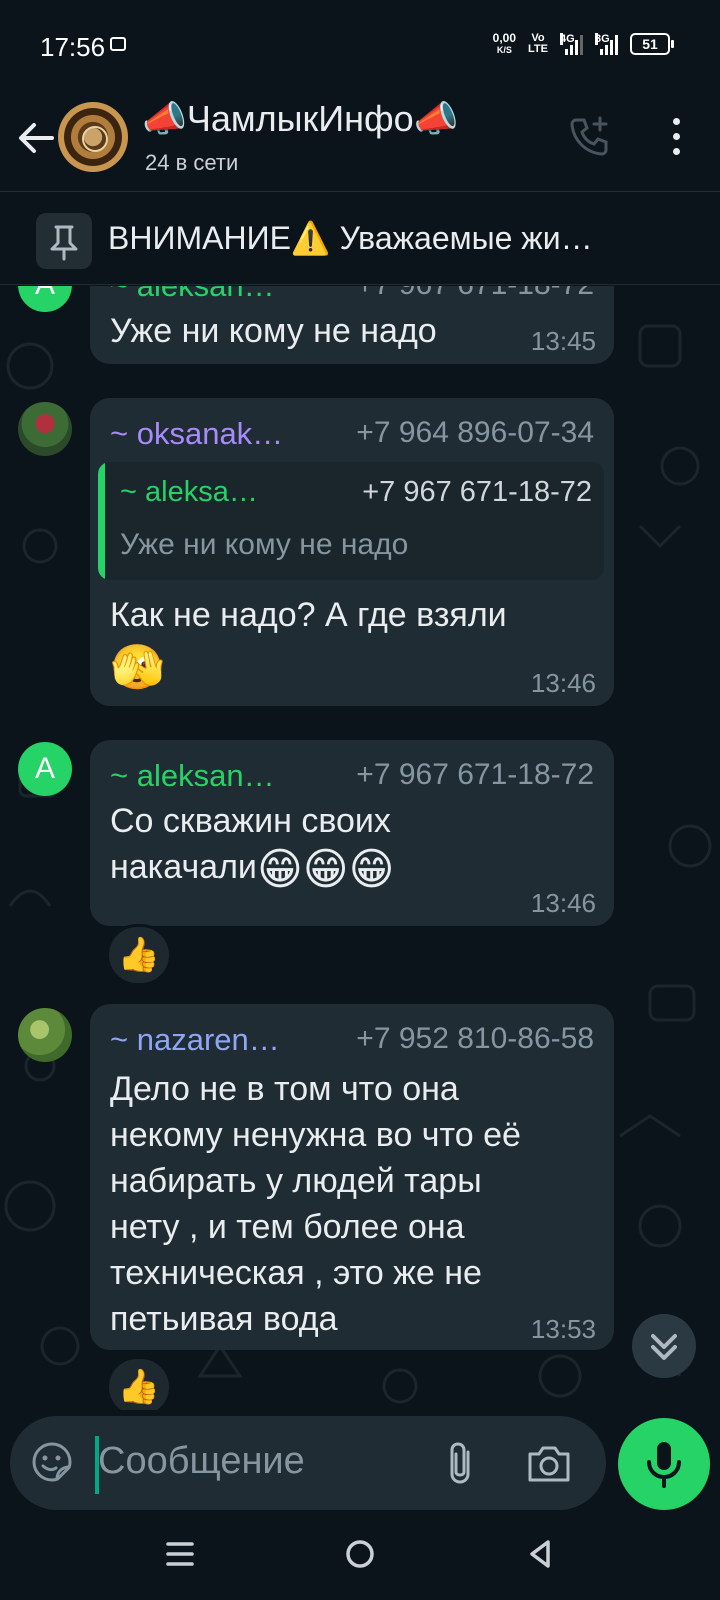  What do you see at coordinates (538, 49) in the screenshot?
I see `volte-bottom: LTE` at bounding box center [538, 49].